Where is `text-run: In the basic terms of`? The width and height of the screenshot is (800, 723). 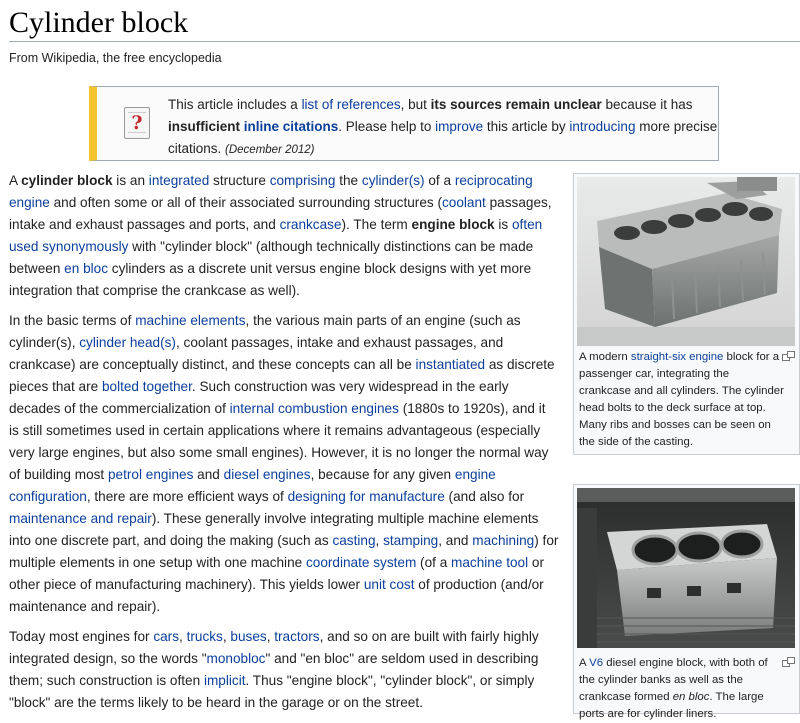
text-run: In the basic terms of is located at coordinates (72, 320).